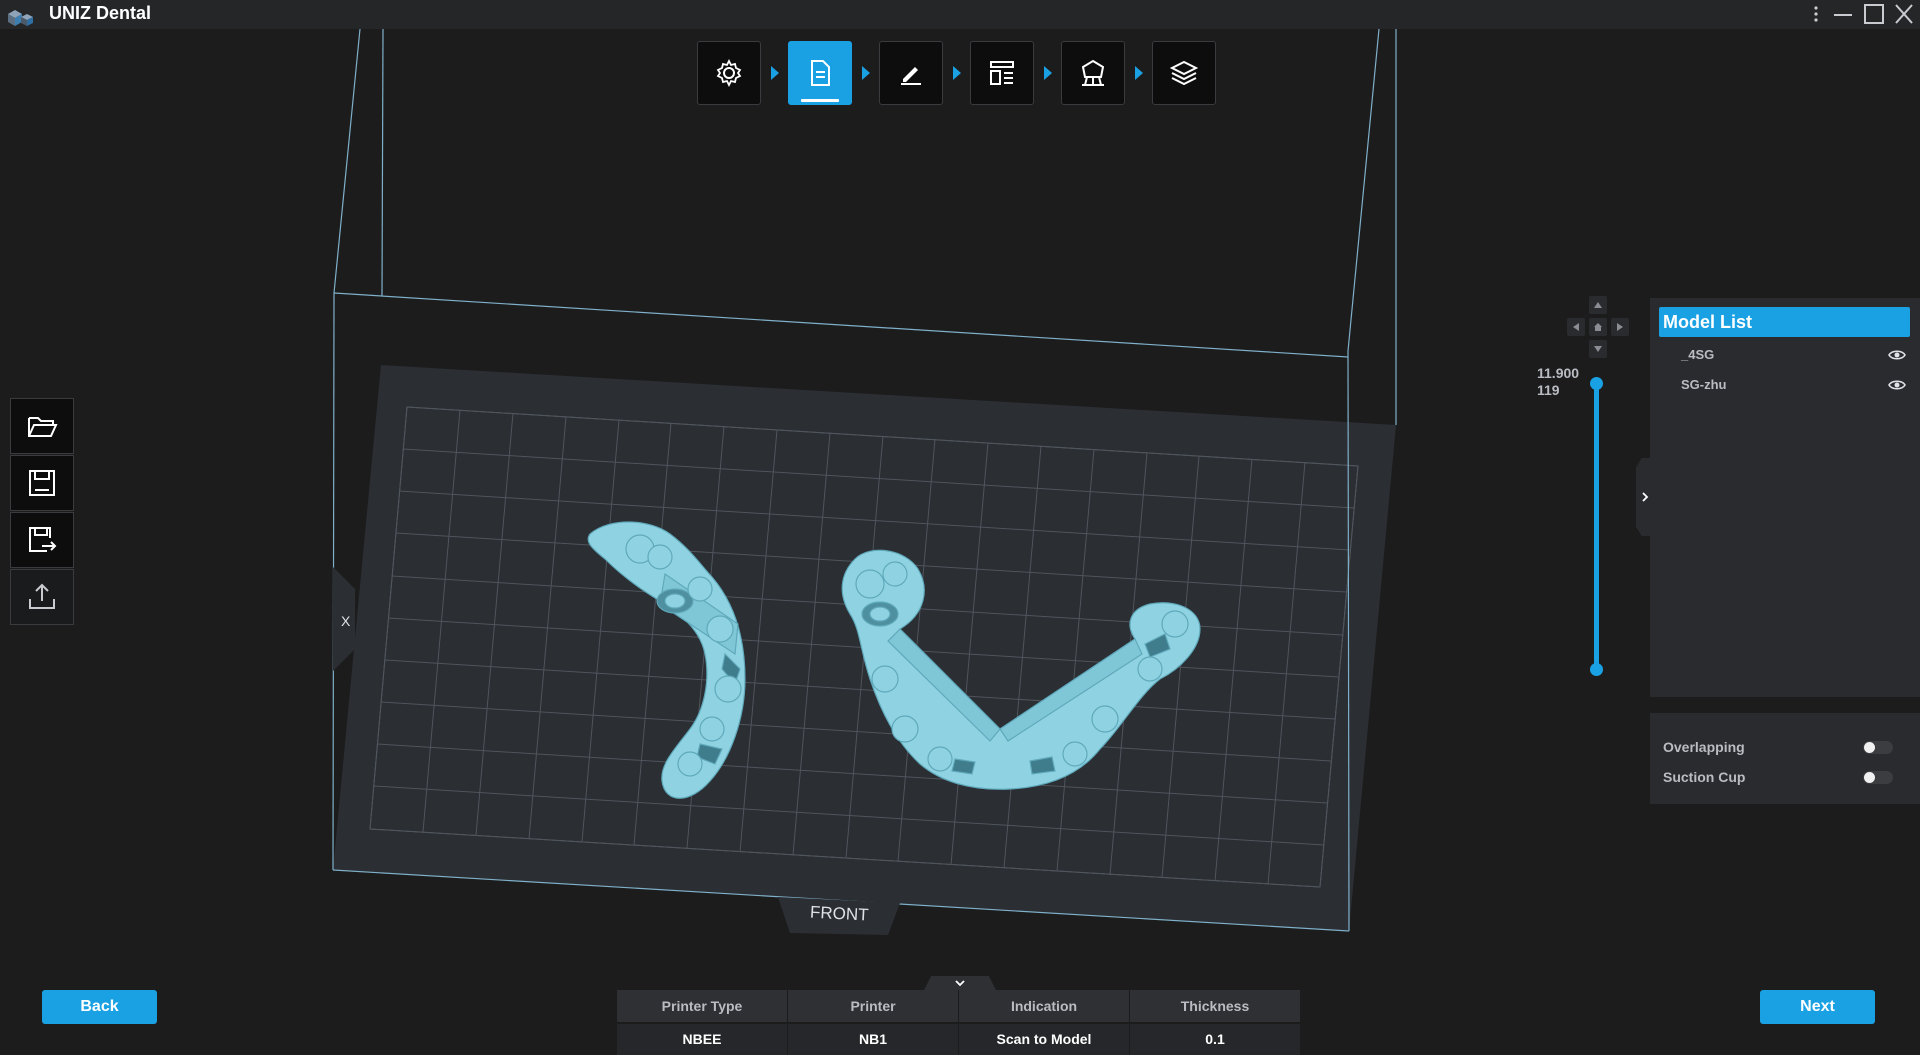 The width and height of the screenshot is (1920, 1055). I want to click on panel-collapse-tab, so click(1643, 497).